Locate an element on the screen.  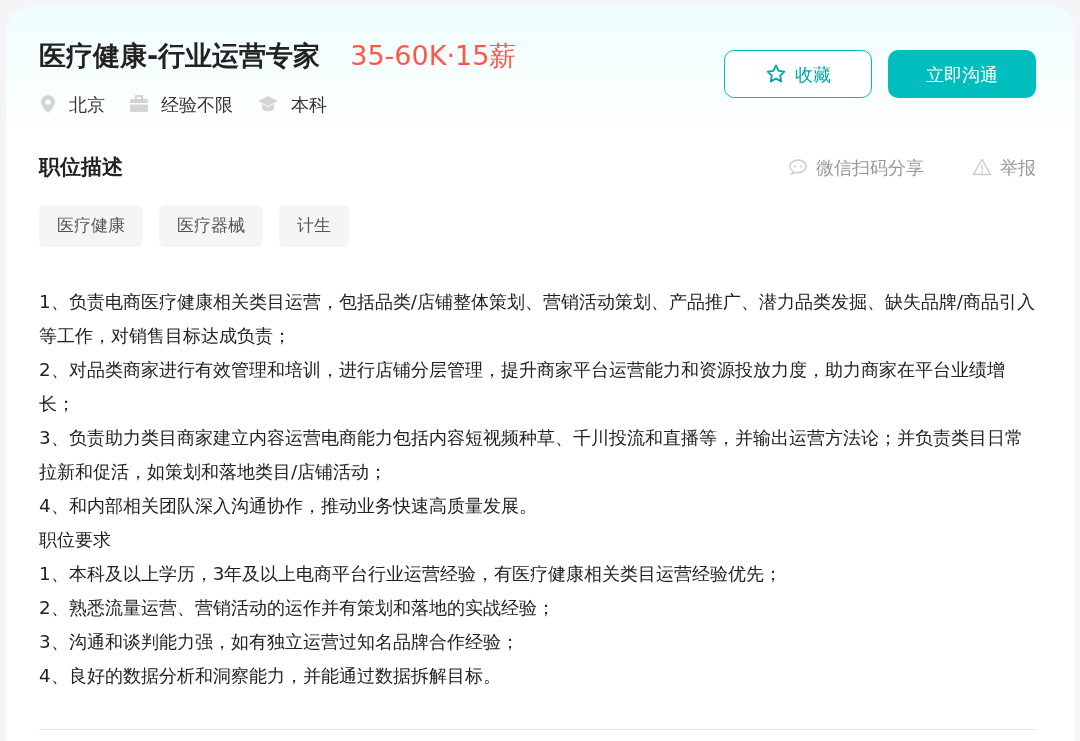
description-line: 1、本科及以上学历，3年及以上电商平台行业运营经验，有医疗健康相关类目运营经验优先； is located at coordinates (411, 573).